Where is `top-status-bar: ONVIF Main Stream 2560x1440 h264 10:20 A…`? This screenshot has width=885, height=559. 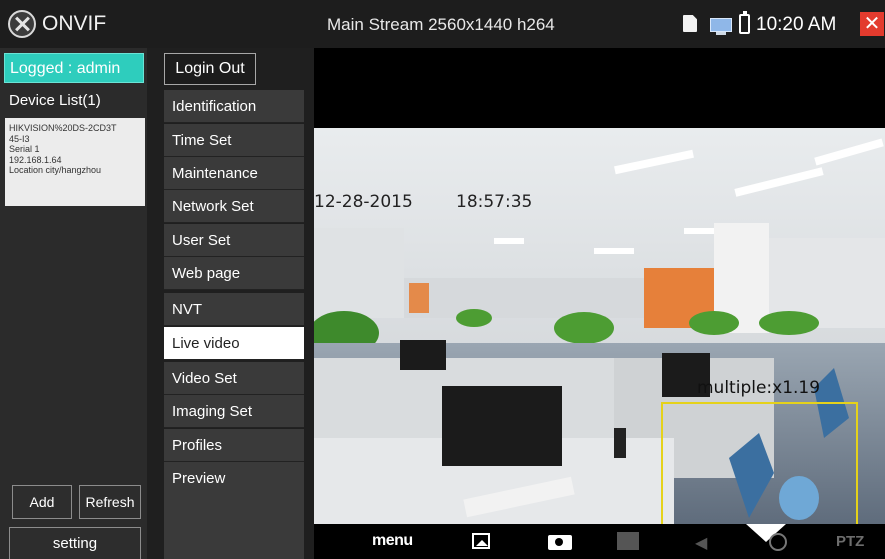 top-status-bar: ONVIF Main Stream 2560x1440 h264 10:20 A… is located at coordinates (442, 24).